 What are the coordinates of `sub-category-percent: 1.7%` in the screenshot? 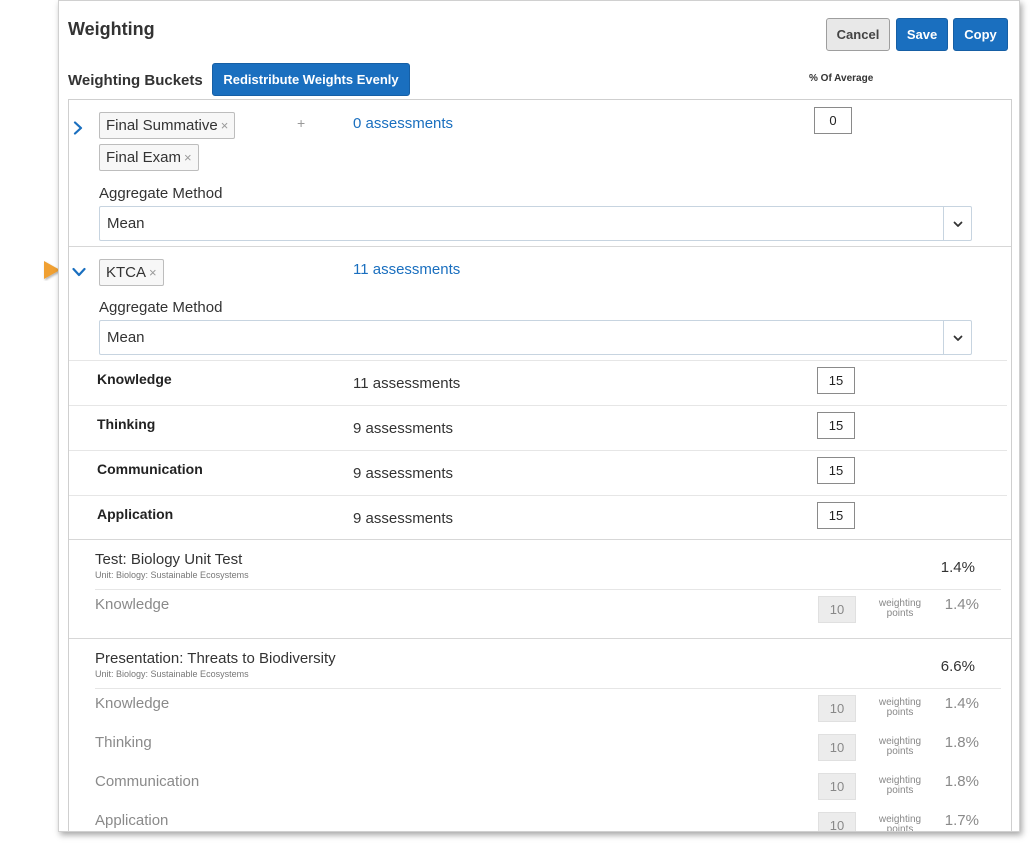 It's located at (961, 820).